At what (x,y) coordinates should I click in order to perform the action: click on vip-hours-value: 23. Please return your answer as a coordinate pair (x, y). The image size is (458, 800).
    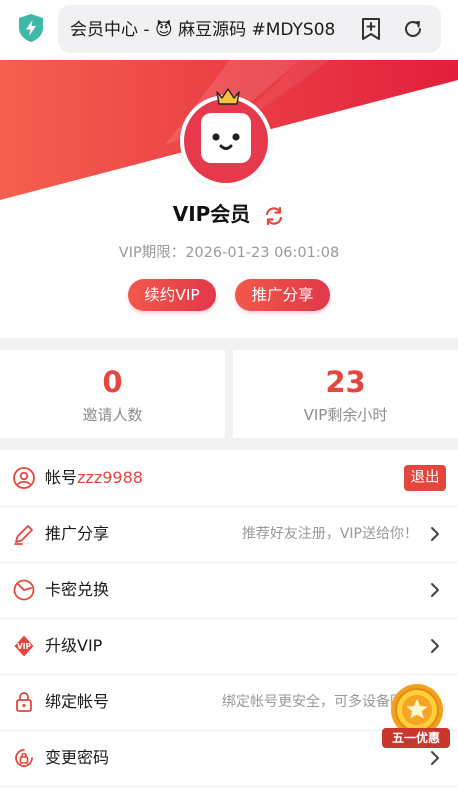
    Looking at the image, I should click on (345, 382).